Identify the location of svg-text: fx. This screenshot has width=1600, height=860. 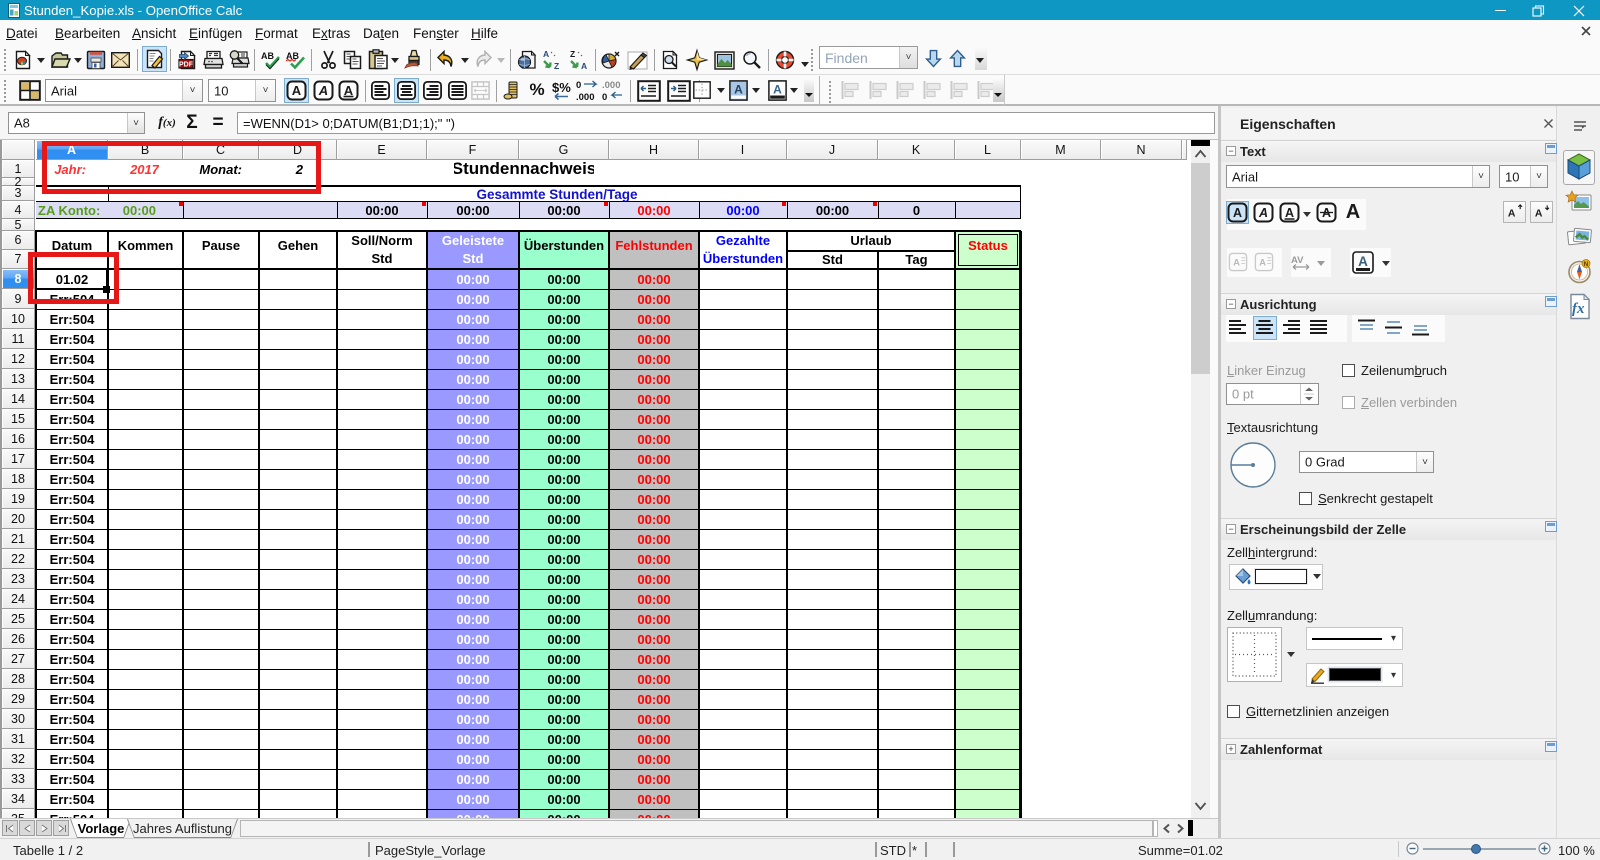
(1578, 309).